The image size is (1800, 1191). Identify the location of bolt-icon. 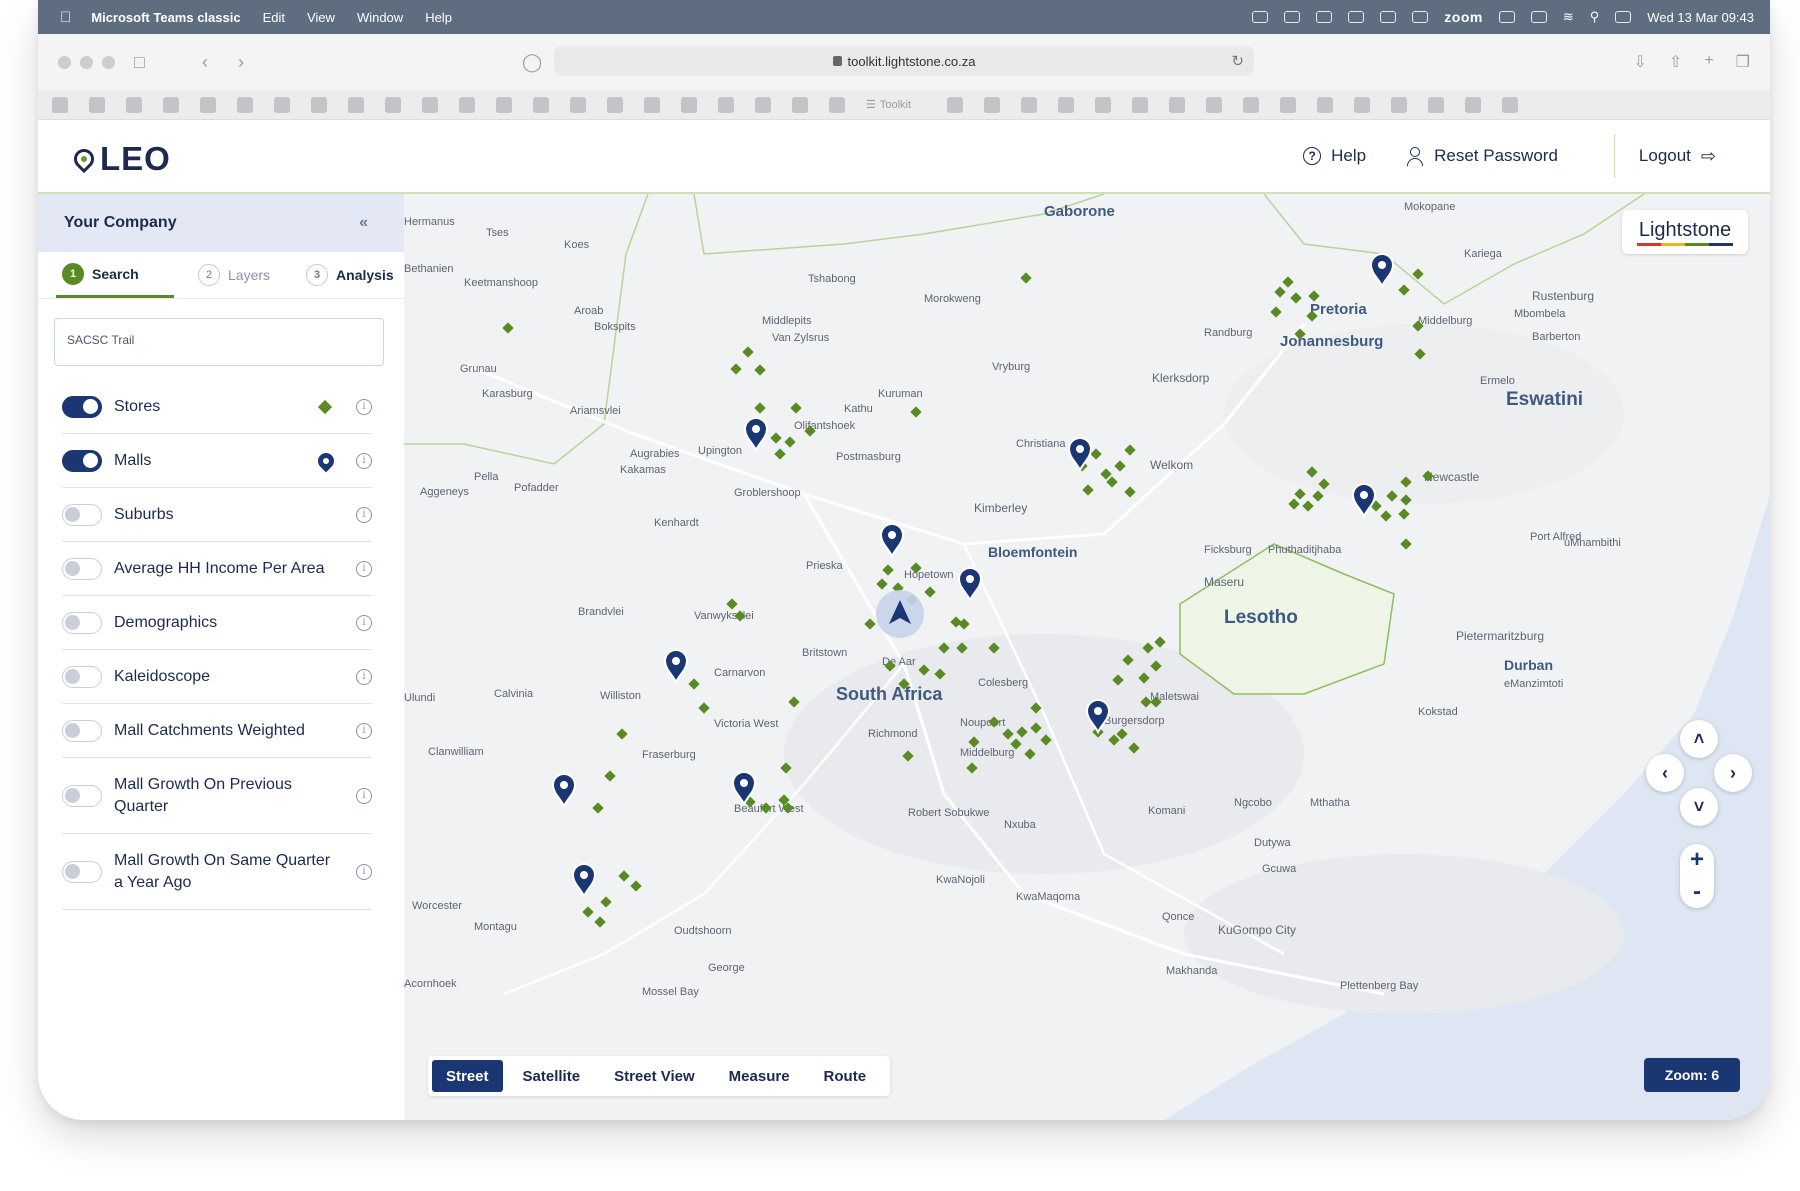
(1388, 17).